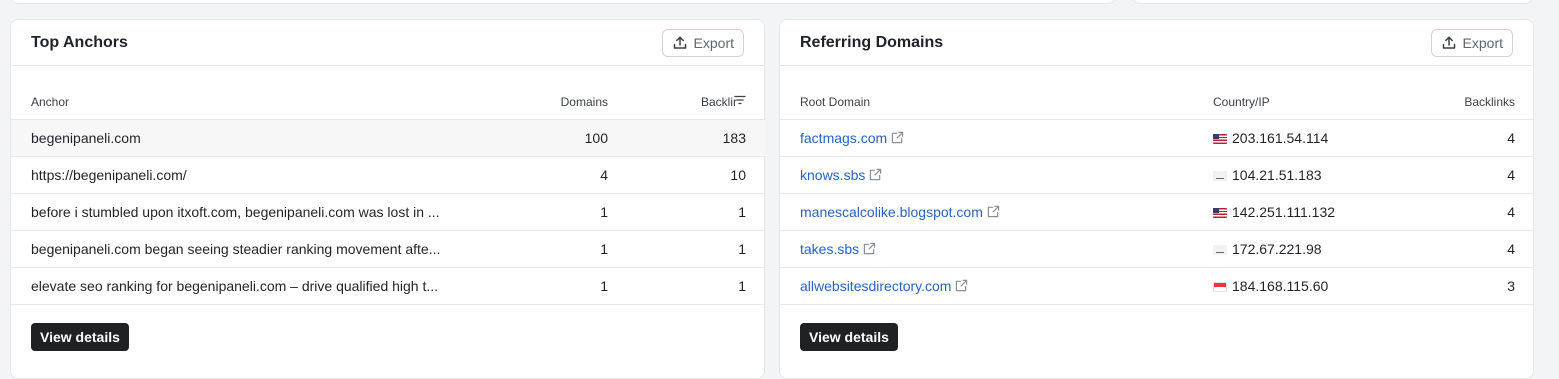  I want to click on country-ip-cell: 104.21.51.183, so click(1303, 175).